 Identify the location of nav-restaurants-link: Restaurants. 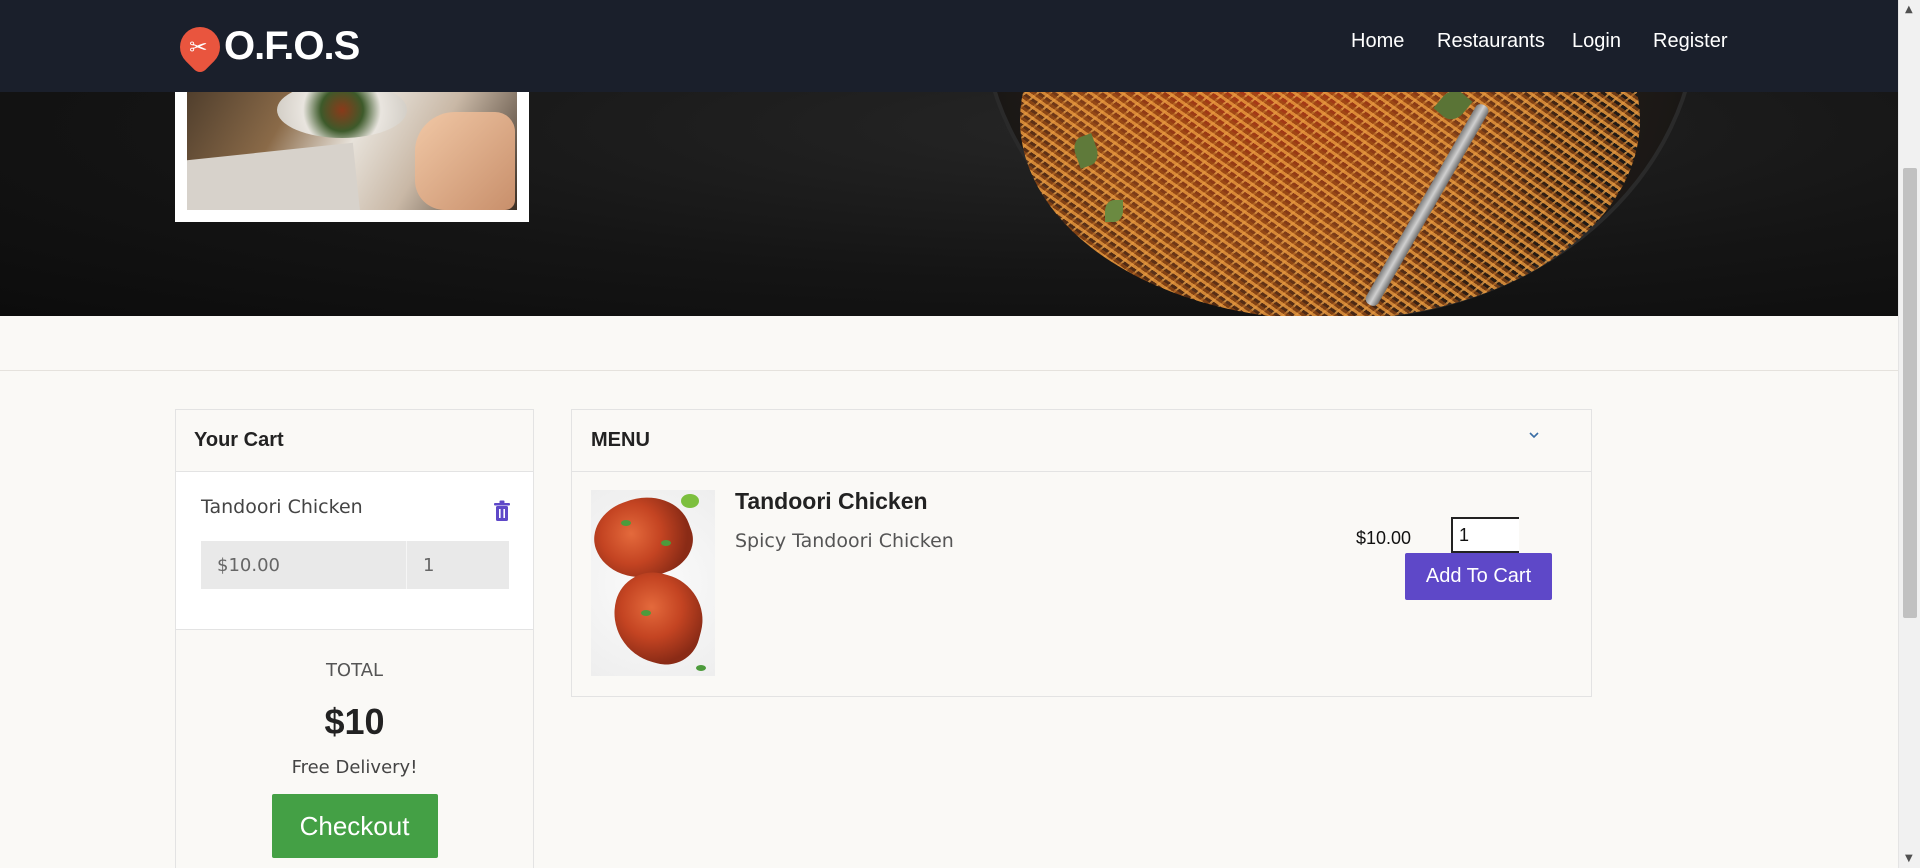
(1491, 41).